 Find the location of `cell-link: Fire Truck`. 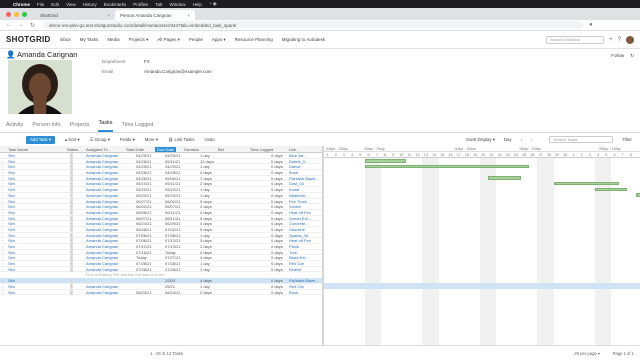

cell-link: Fire Truck is located at coordinates (298, 202).